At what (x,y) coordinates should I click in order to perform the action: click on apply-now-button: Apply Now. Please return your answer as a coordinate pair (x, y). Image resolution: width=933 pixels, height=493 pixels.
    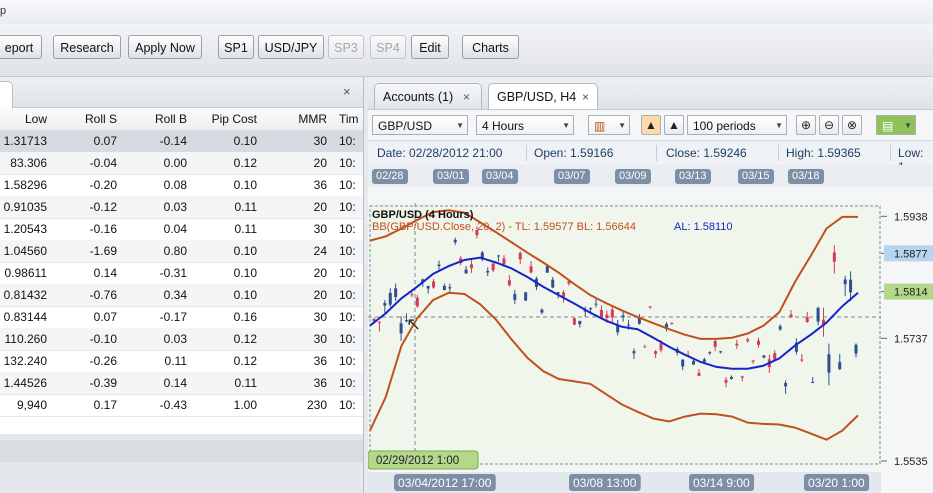
    Looking at the image, I should click on (165, 47).